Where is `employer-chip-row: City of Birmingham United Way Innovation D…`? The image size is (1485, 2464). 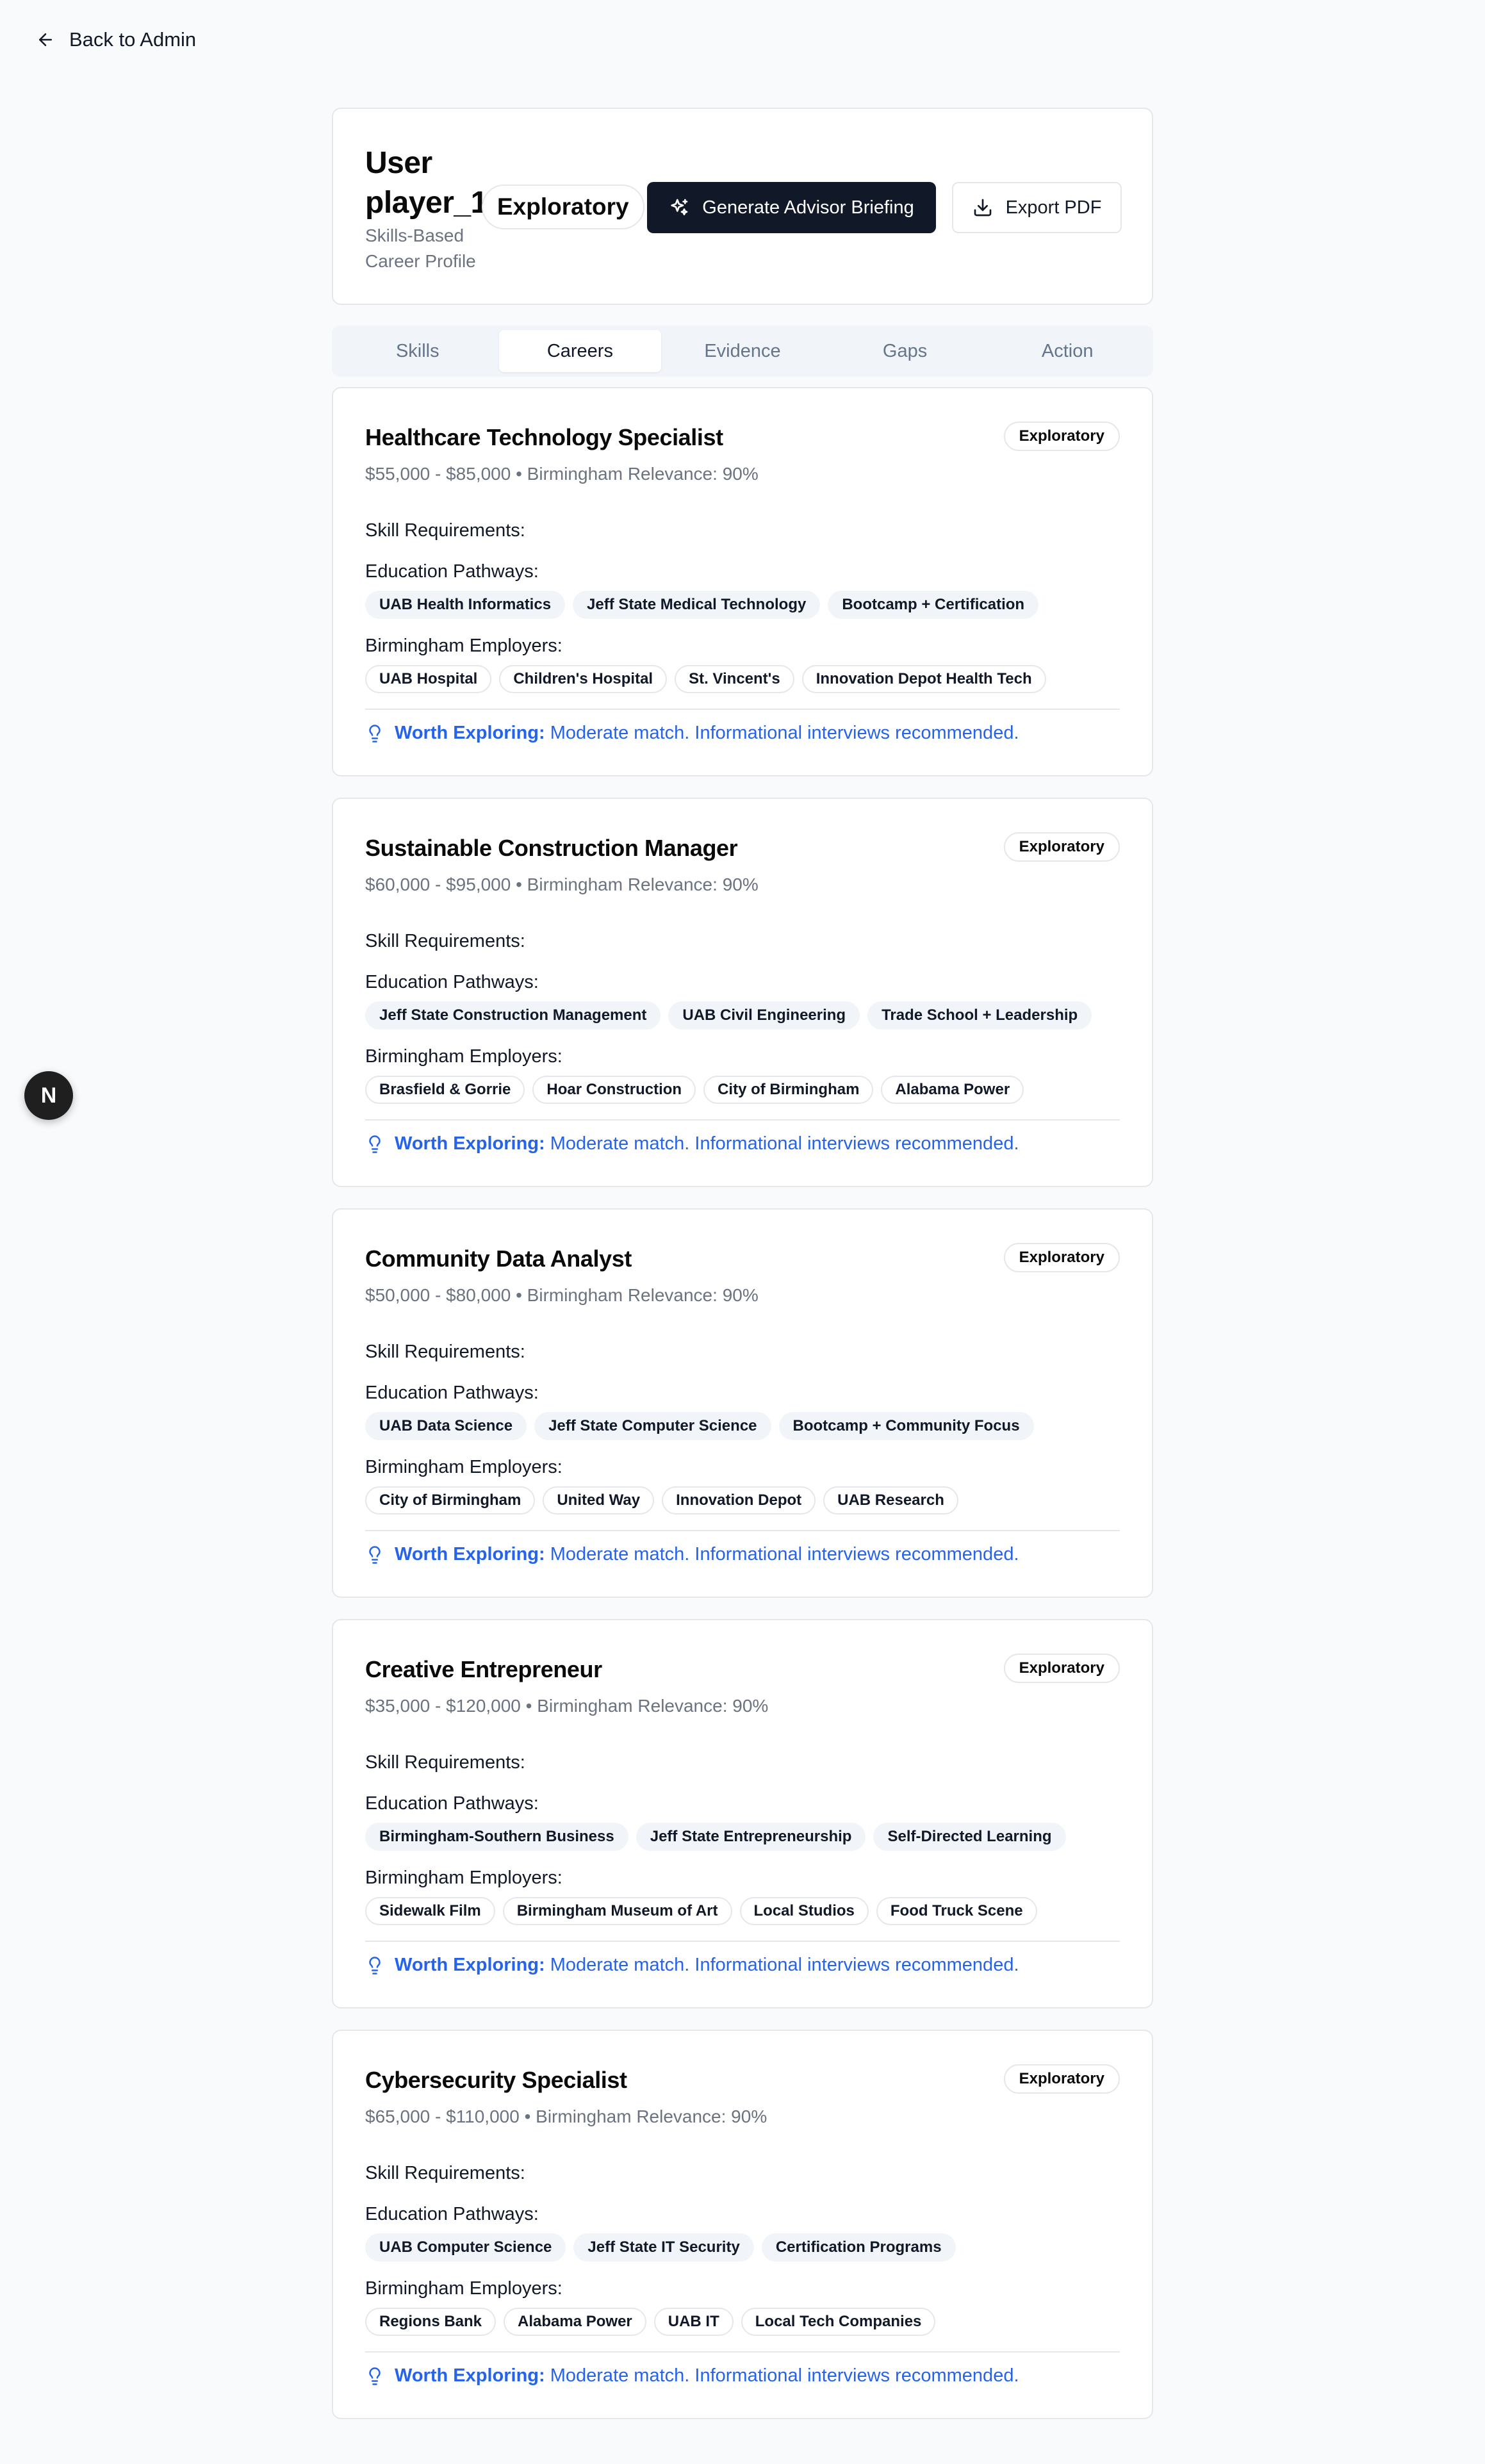 employer-chip-row: City of Birmingham United Way Innovation D… is located at coordinates (661, 1500).